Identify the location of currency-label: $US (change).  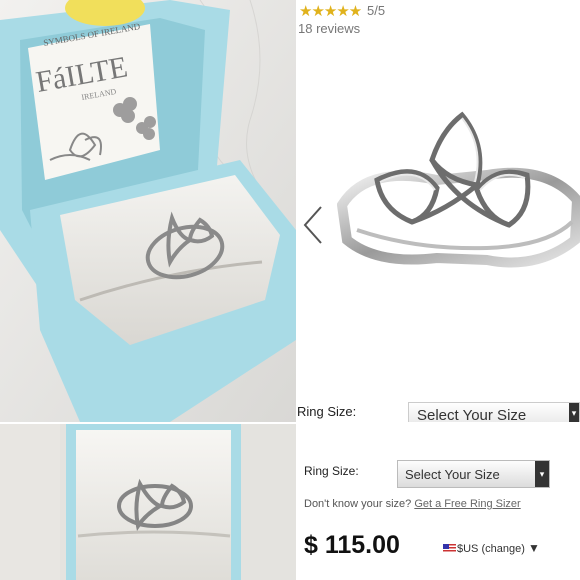
(491, 549).